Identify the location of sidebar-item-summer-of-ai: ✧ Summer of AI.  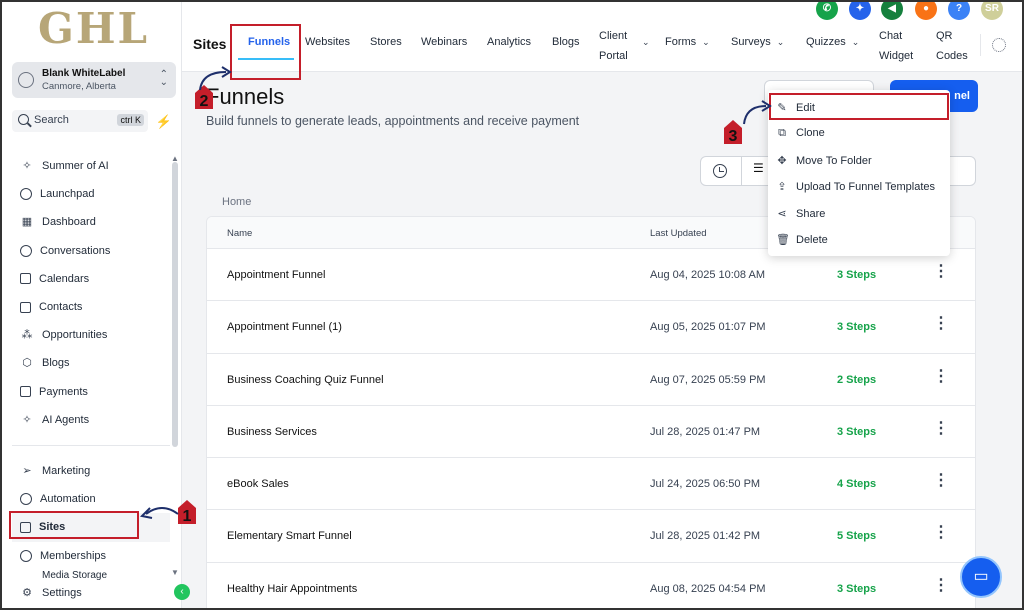
(91, 166).